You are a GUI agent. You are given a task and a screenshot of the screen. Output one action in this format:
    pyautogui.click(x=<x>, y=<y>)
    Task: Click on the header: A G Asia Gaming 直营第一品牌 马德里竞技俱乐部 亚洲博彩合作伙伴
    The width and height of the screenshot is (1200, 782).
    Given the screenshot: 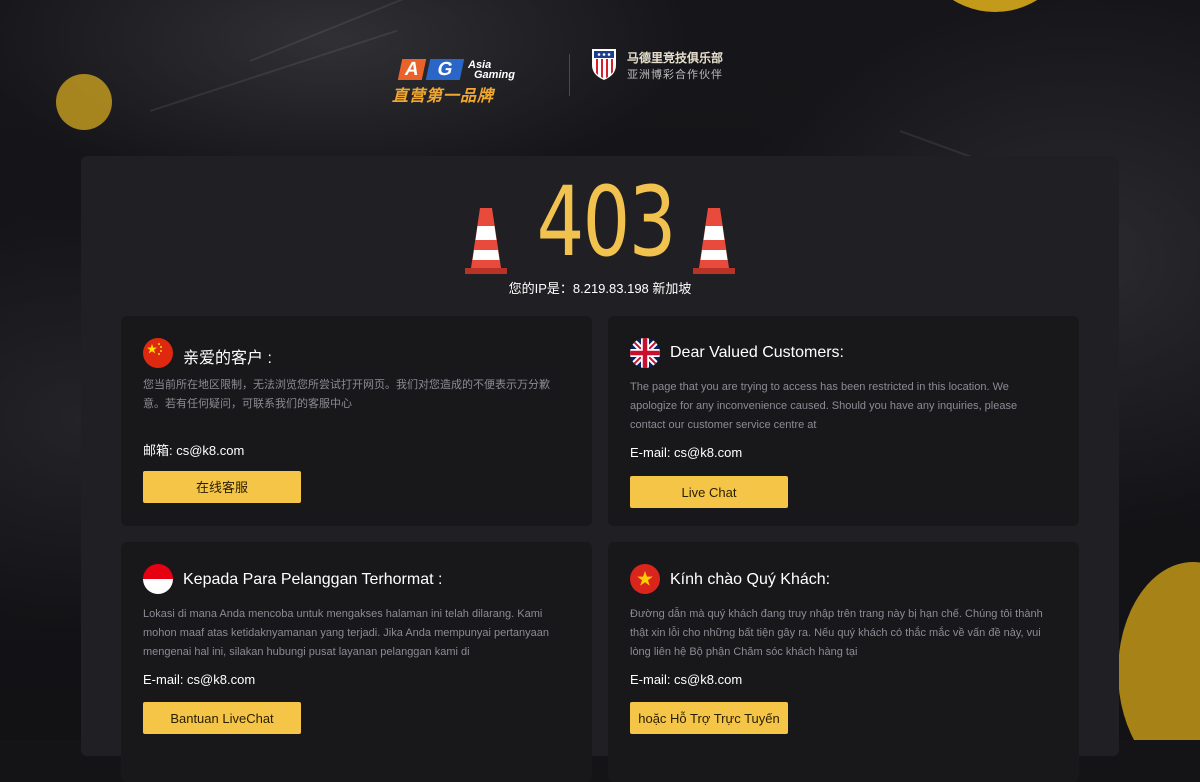 What is the action you would take?
    pyautogui.click(x=600, y=73)
    